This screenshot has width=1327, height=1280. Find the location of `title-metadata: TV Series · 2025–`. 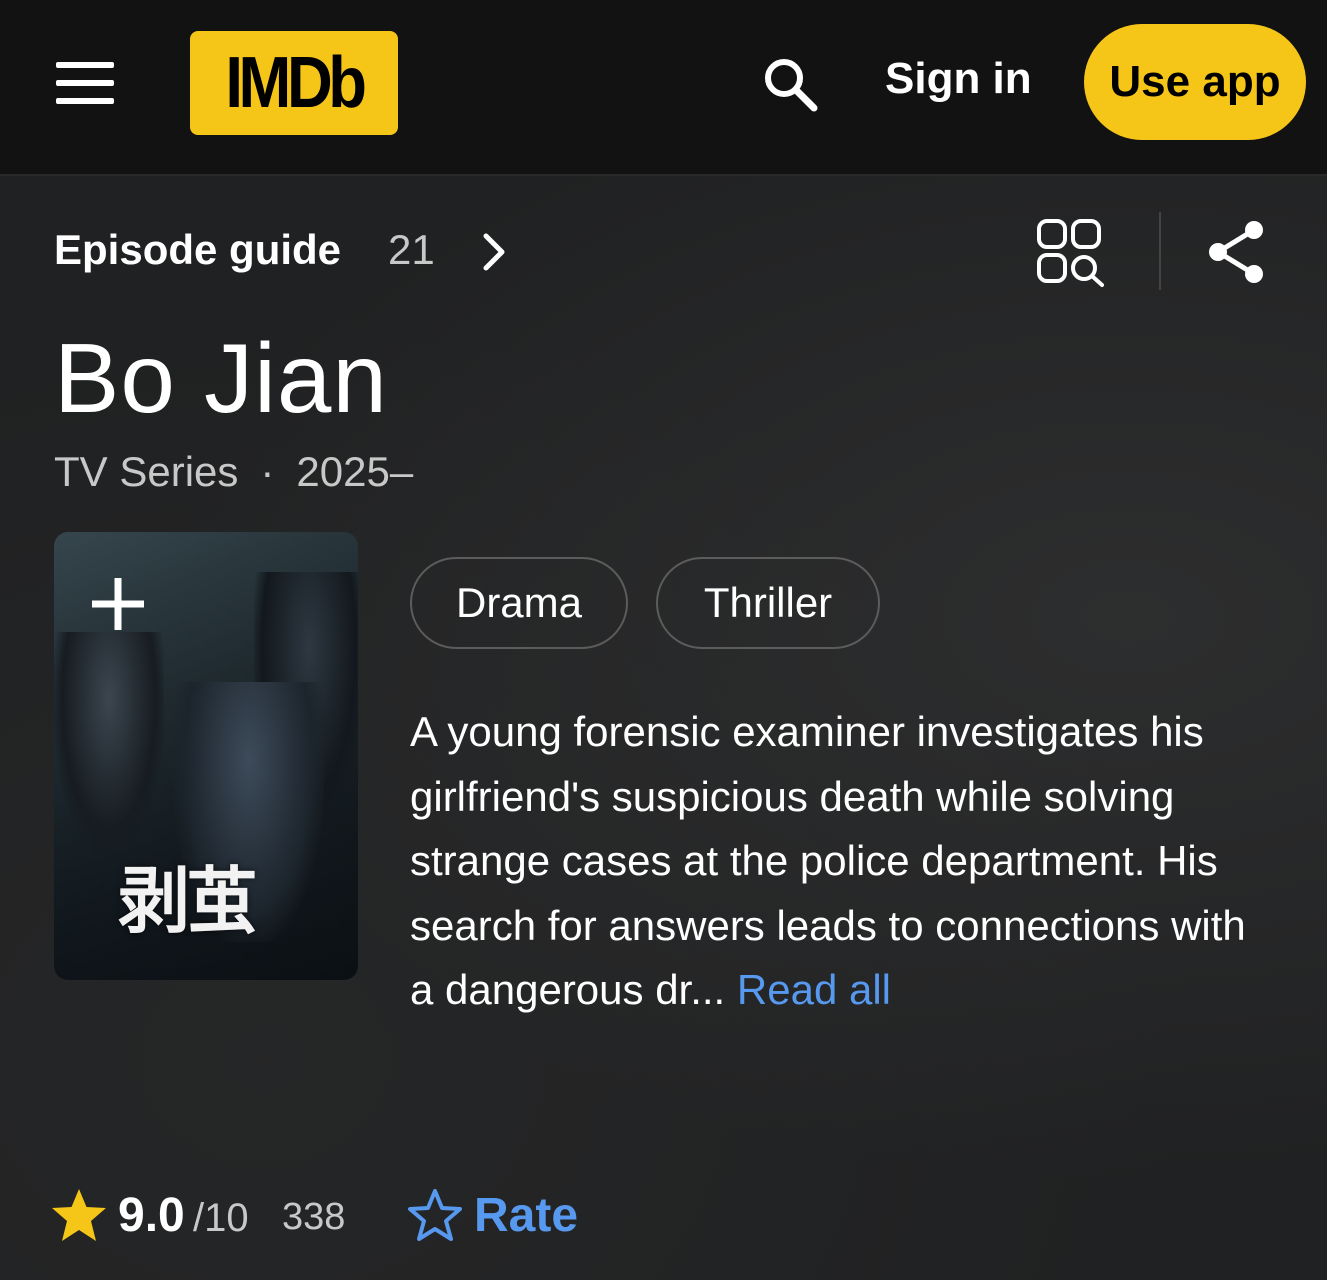

title-metadata: TV Series · 2025– is located at coordinates (233, 472).